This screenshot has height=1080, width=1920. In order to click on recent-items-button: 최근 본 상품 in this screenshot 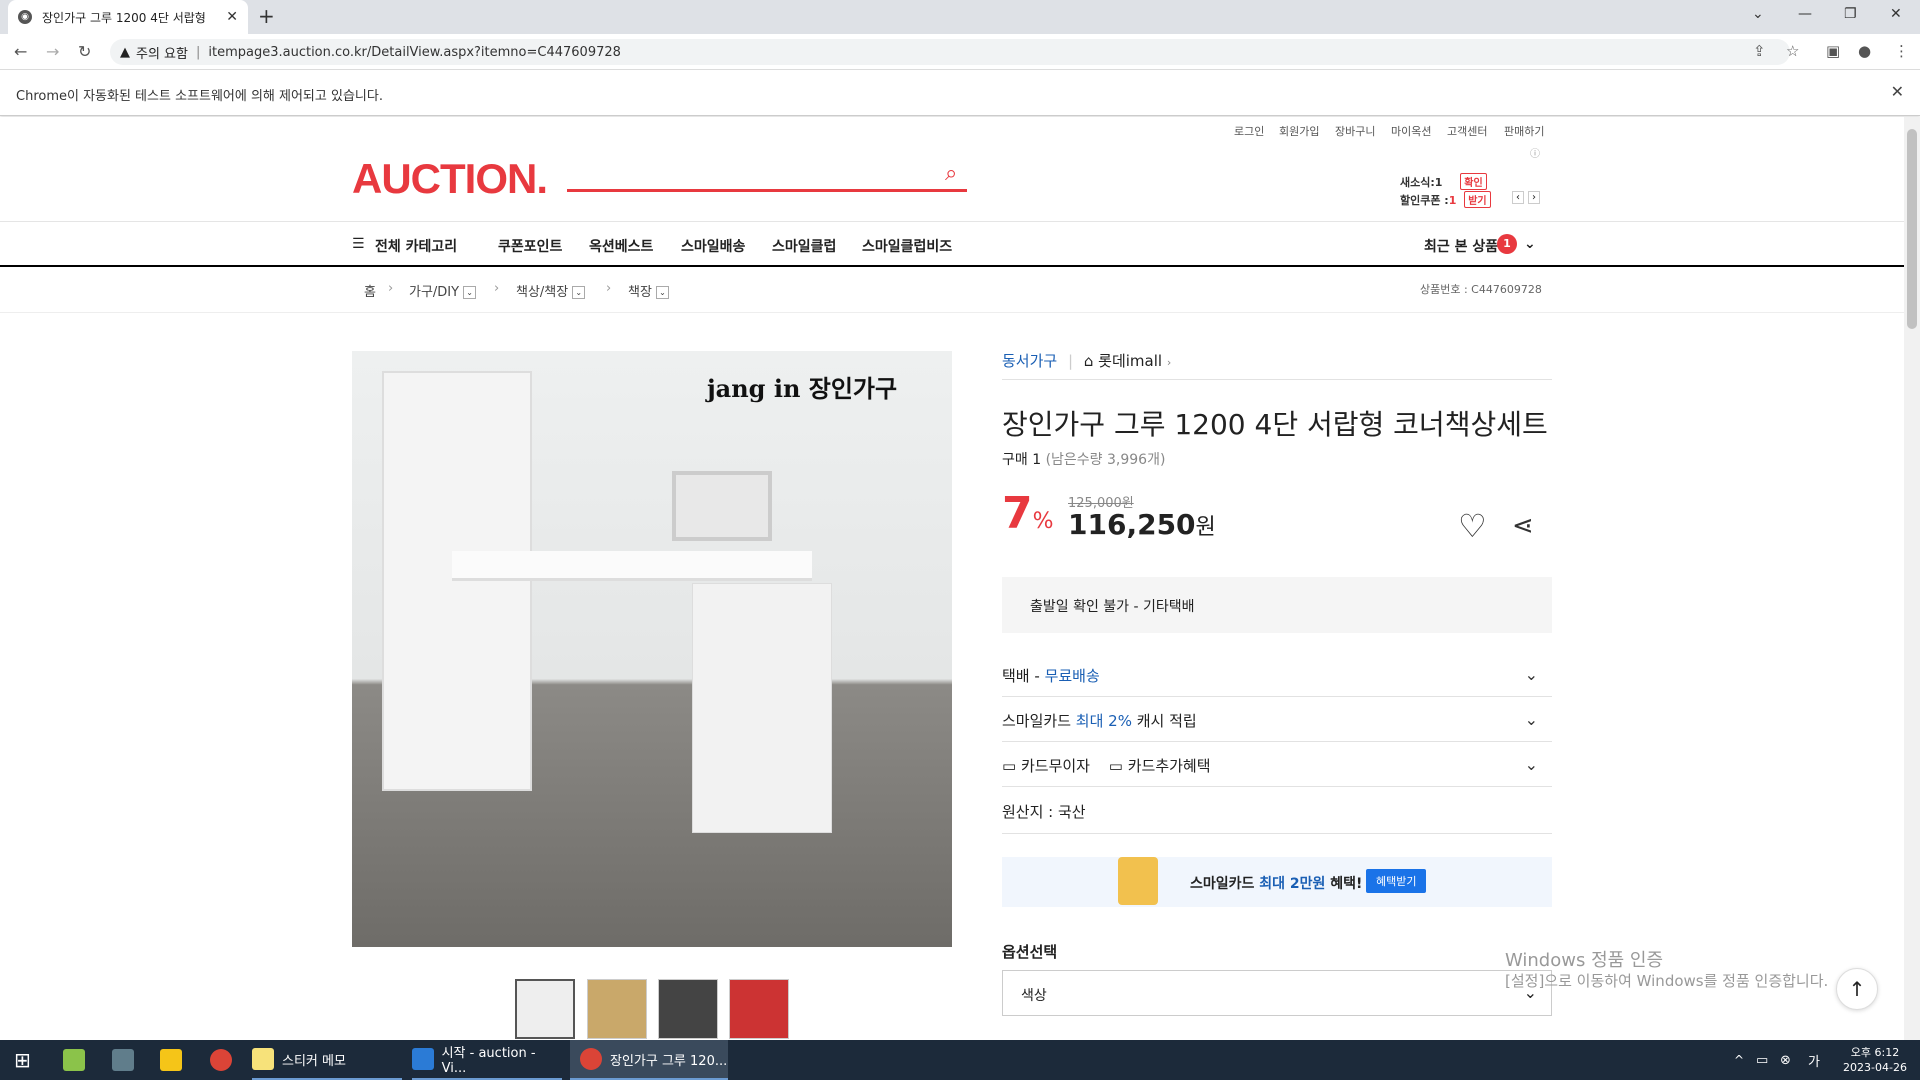, I will do `click(1461, 246)`.